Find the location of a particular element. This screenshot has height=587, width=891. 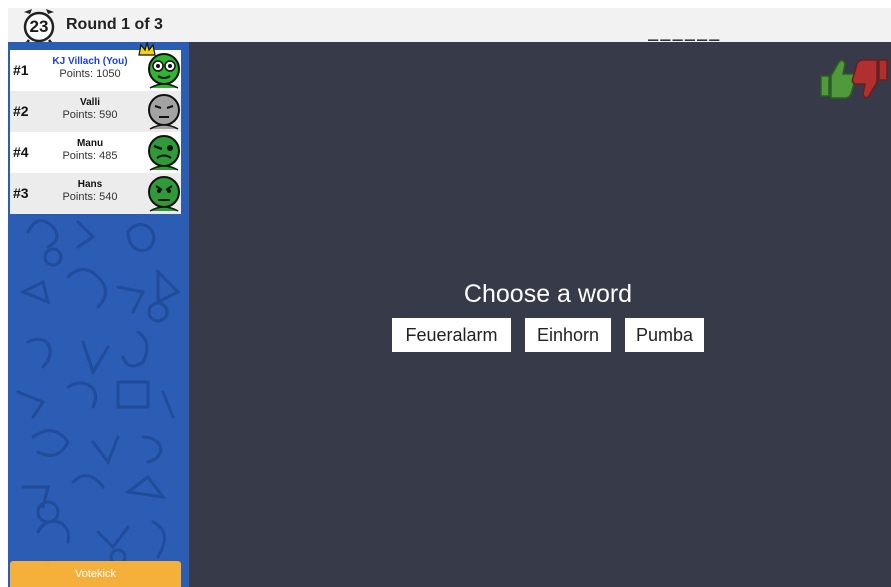

player-row: #1 KJ Villach (You) Points: 1050 is located at coordinates (95, 66).